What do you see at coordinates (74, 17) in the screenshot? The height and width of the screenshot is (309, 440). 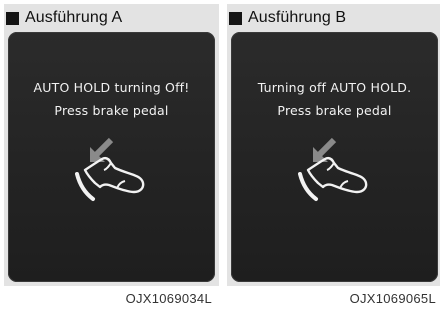 I see `panel-title: Ausführung A` at bounding box center [74, 17].